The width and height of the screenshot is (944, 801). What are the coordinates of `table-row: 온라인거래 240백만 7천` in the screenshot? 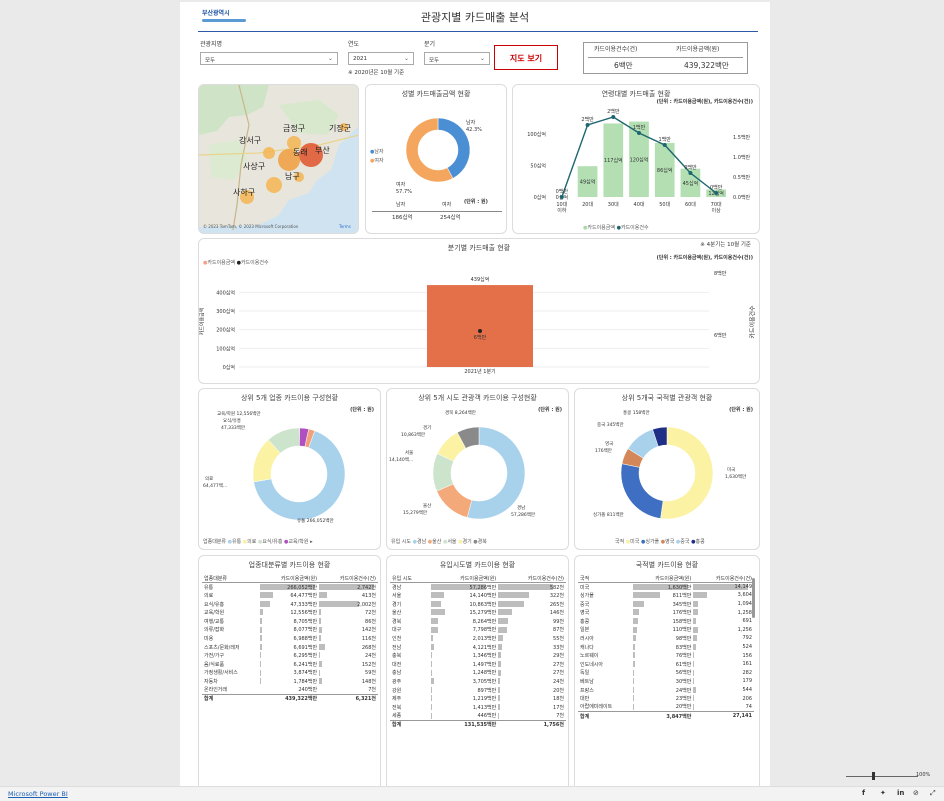 It's located at (290, 690).